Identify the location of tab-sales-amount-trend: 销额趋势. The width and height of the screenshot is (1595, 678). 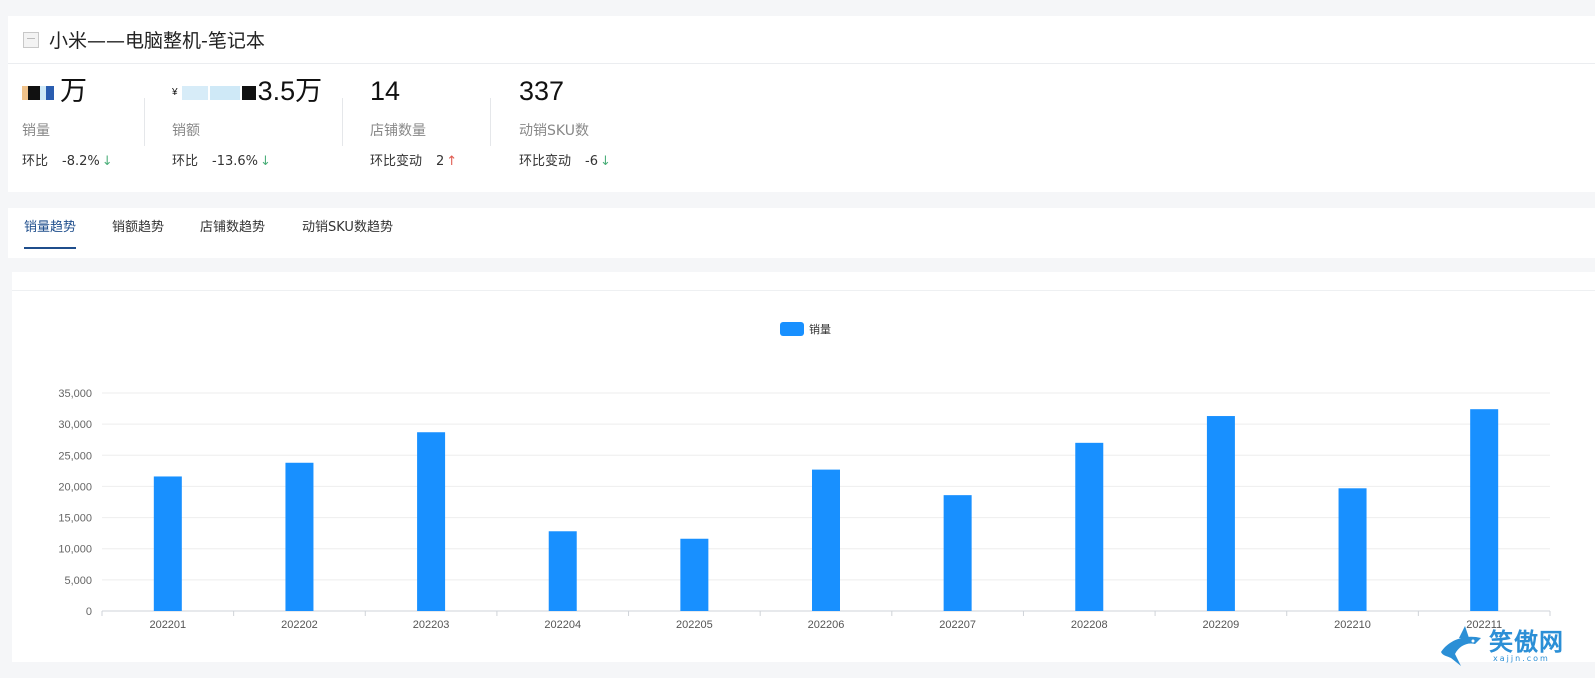
(138, 231).